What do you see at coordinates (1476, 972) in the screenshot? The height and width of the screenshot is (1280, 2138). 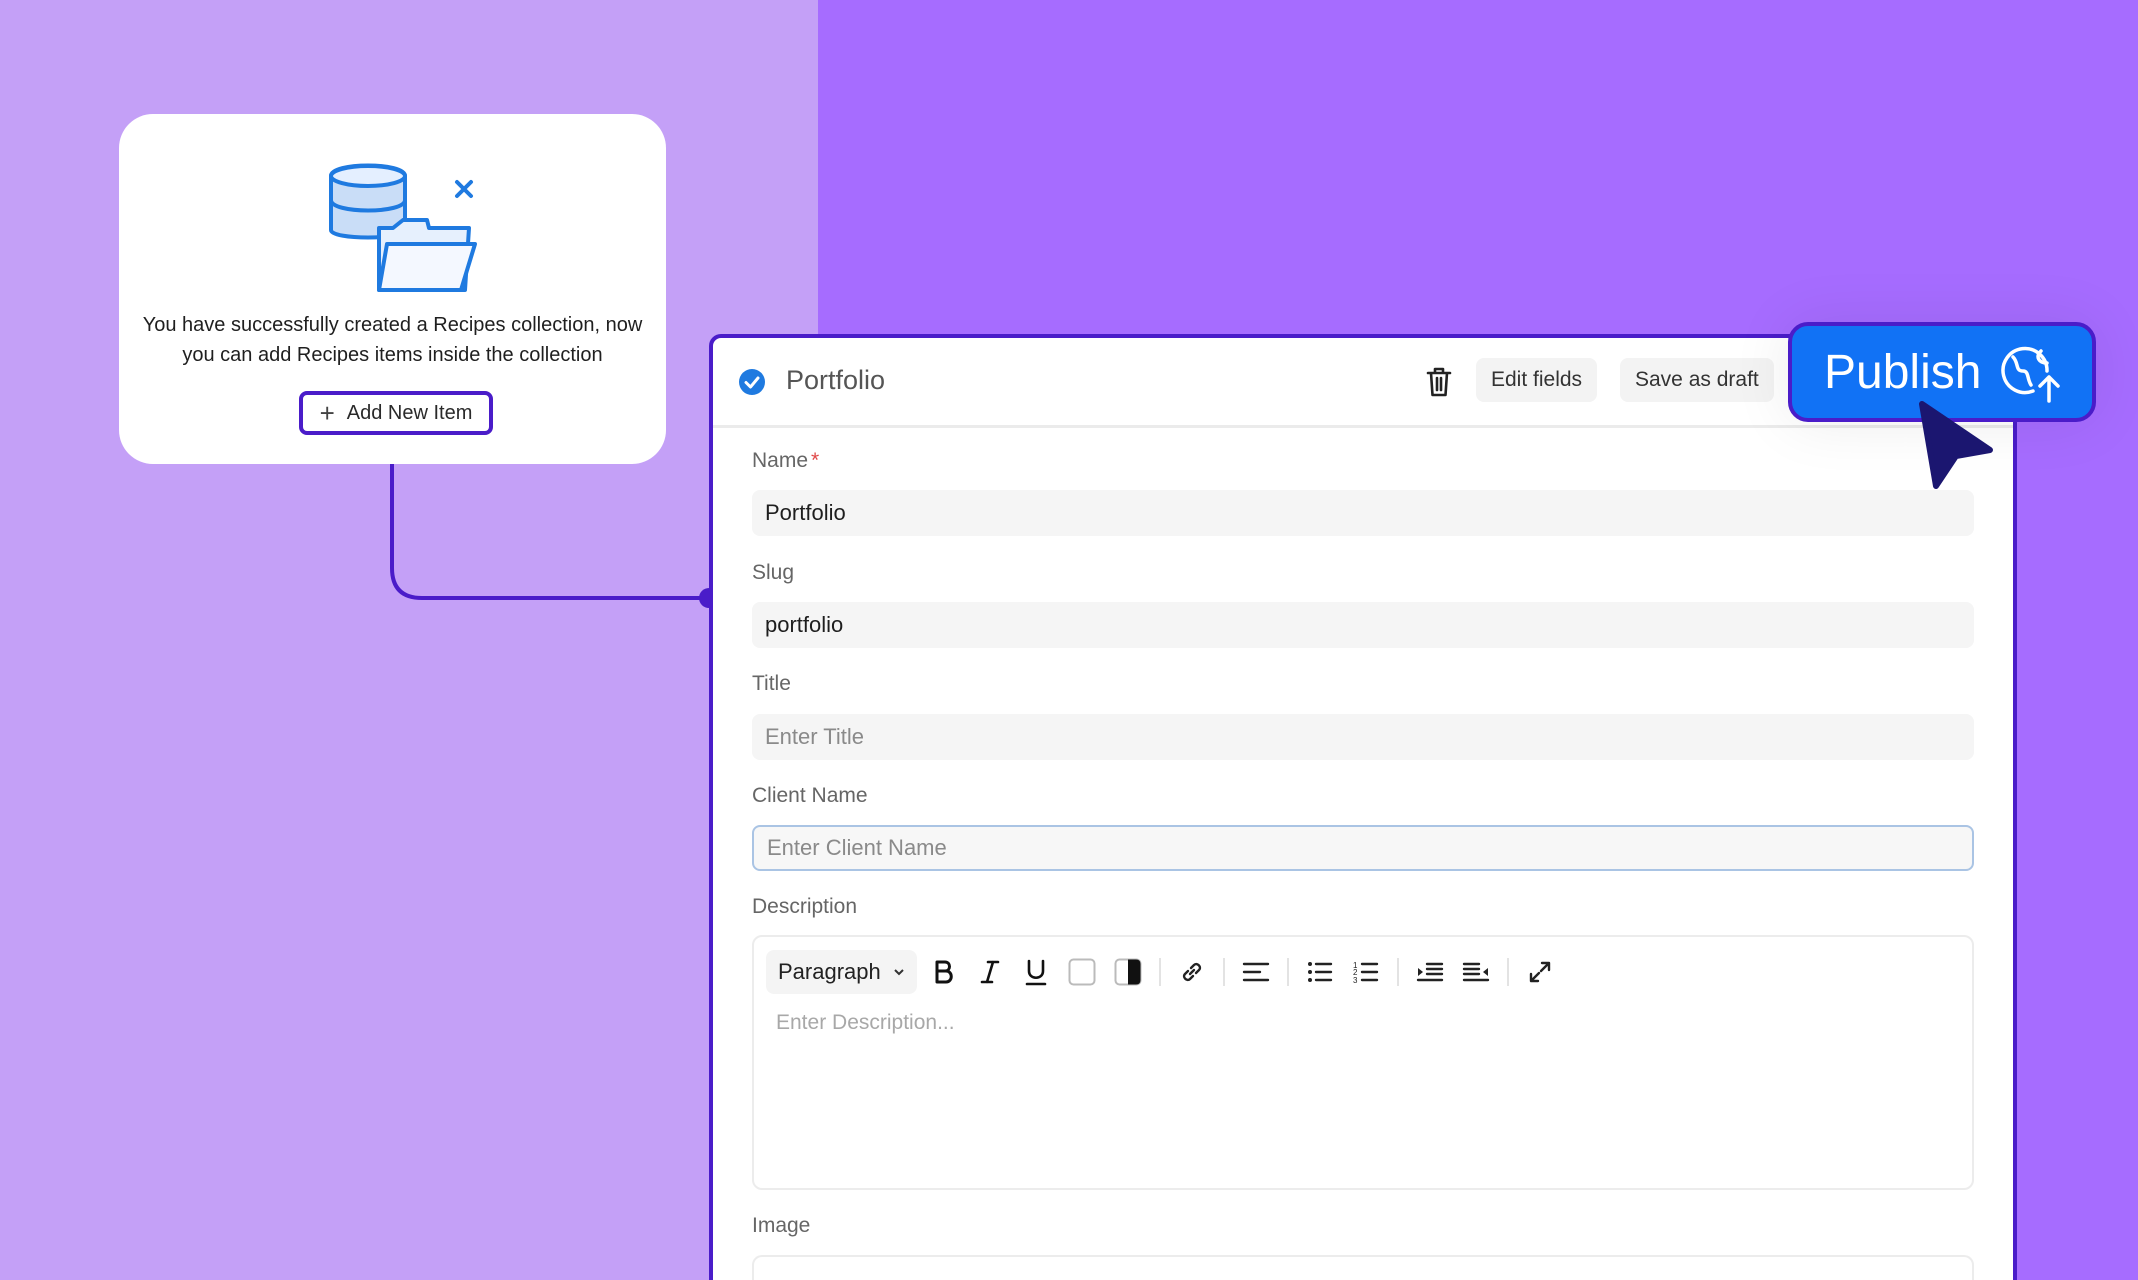 I see `indent-icon` at bounding box center [1476, 972].